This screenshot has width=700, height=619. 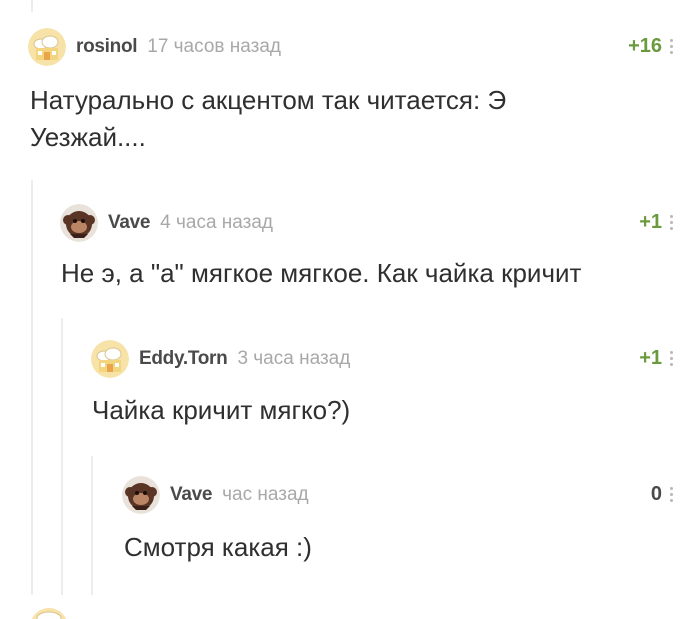 What do you see at coordinates (293, 359) in the screenshot?
I see `timestamp: 3 часа назад` at bounding box center [293, 359].